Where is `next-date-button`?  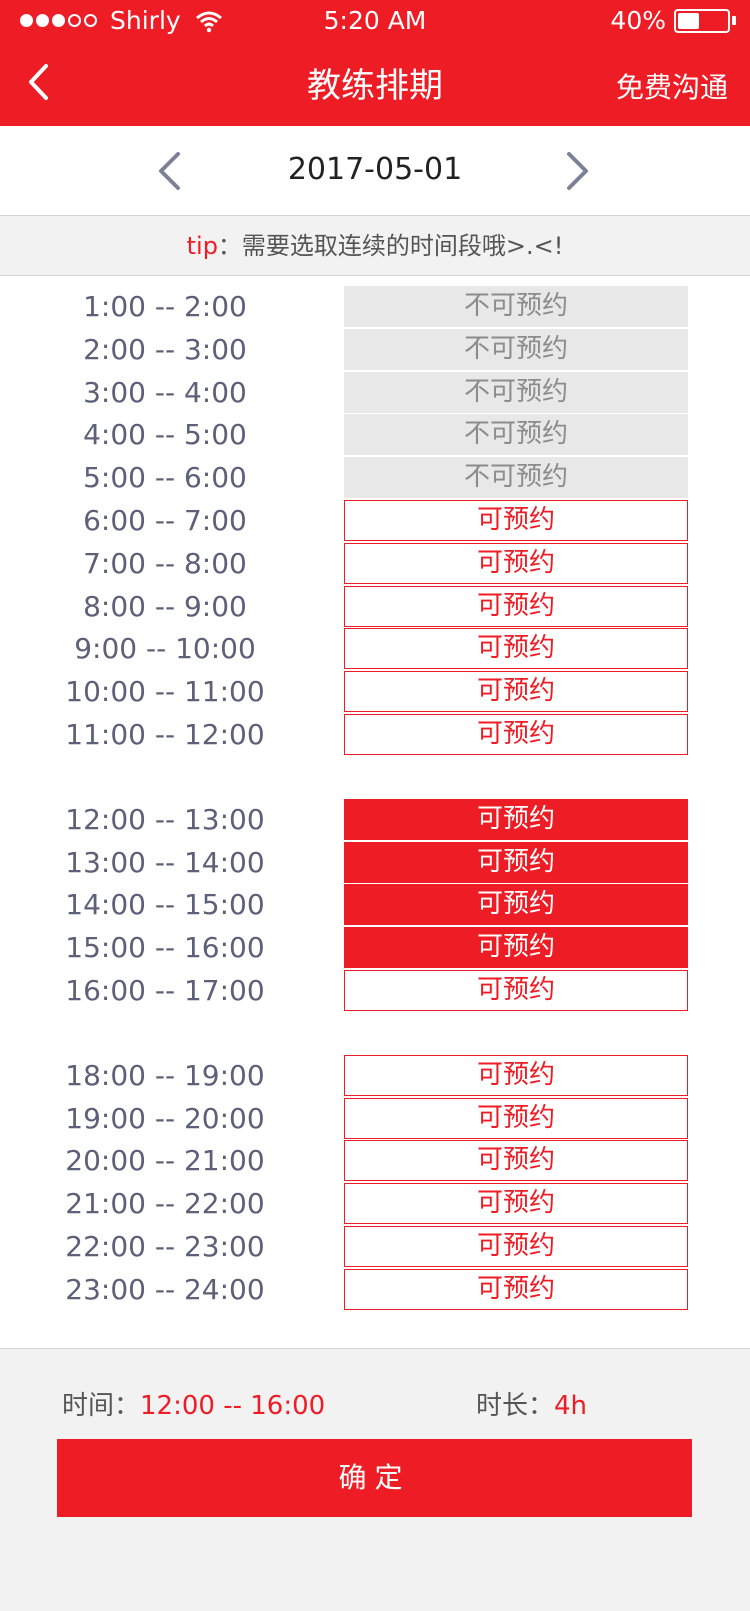 next-date-button is located at coordinates (578, 171).